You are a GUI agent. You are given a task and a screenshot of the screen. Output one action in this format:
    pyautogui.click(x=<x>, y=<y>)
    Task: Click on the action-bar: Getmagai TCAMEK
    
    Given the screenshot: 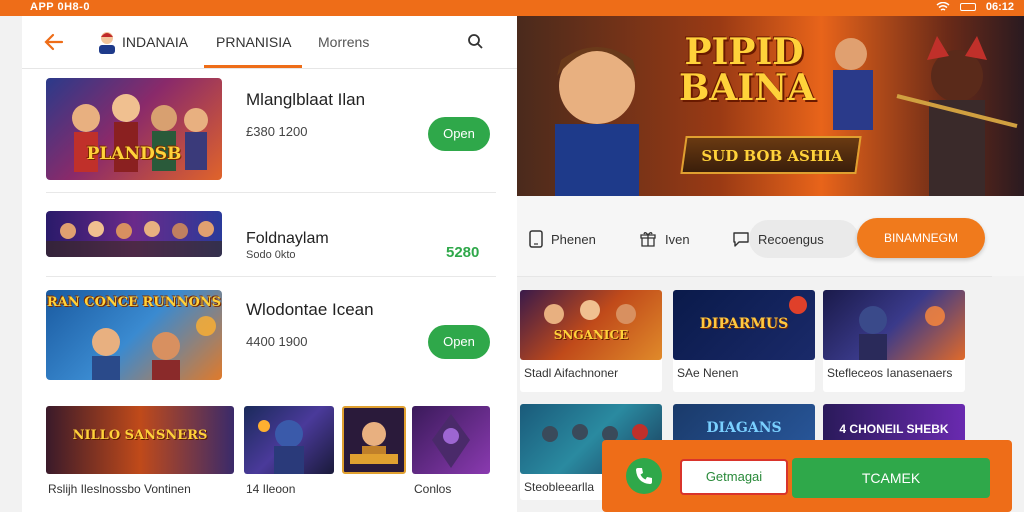 What is the action you would take?
    pyautogui.click(x=807, y=476)
    